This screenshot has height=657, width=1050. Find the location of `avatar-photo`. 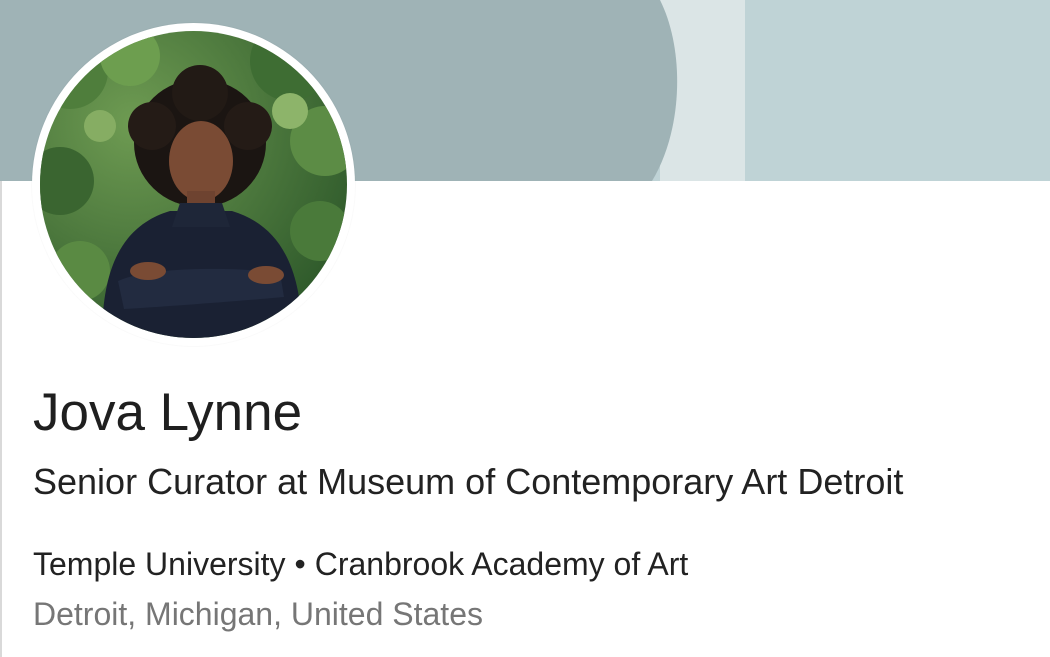

avatar-photo is located at coordinates (193, 184).